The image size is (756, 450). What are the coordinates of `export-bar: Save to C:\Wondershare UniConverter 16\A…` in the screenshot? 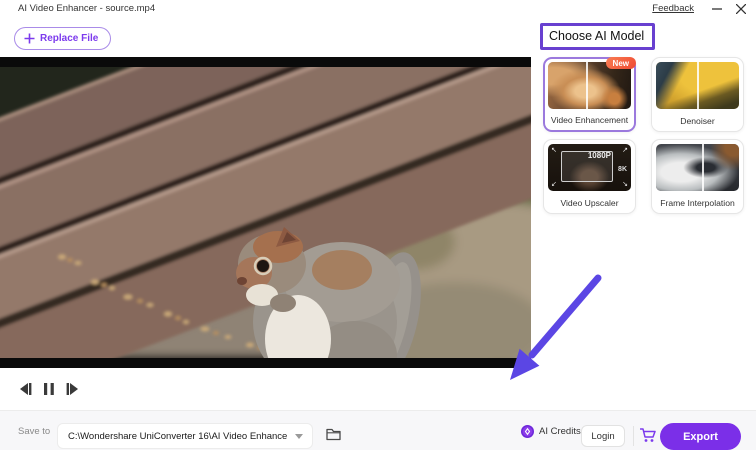 It's located at (378, 430).